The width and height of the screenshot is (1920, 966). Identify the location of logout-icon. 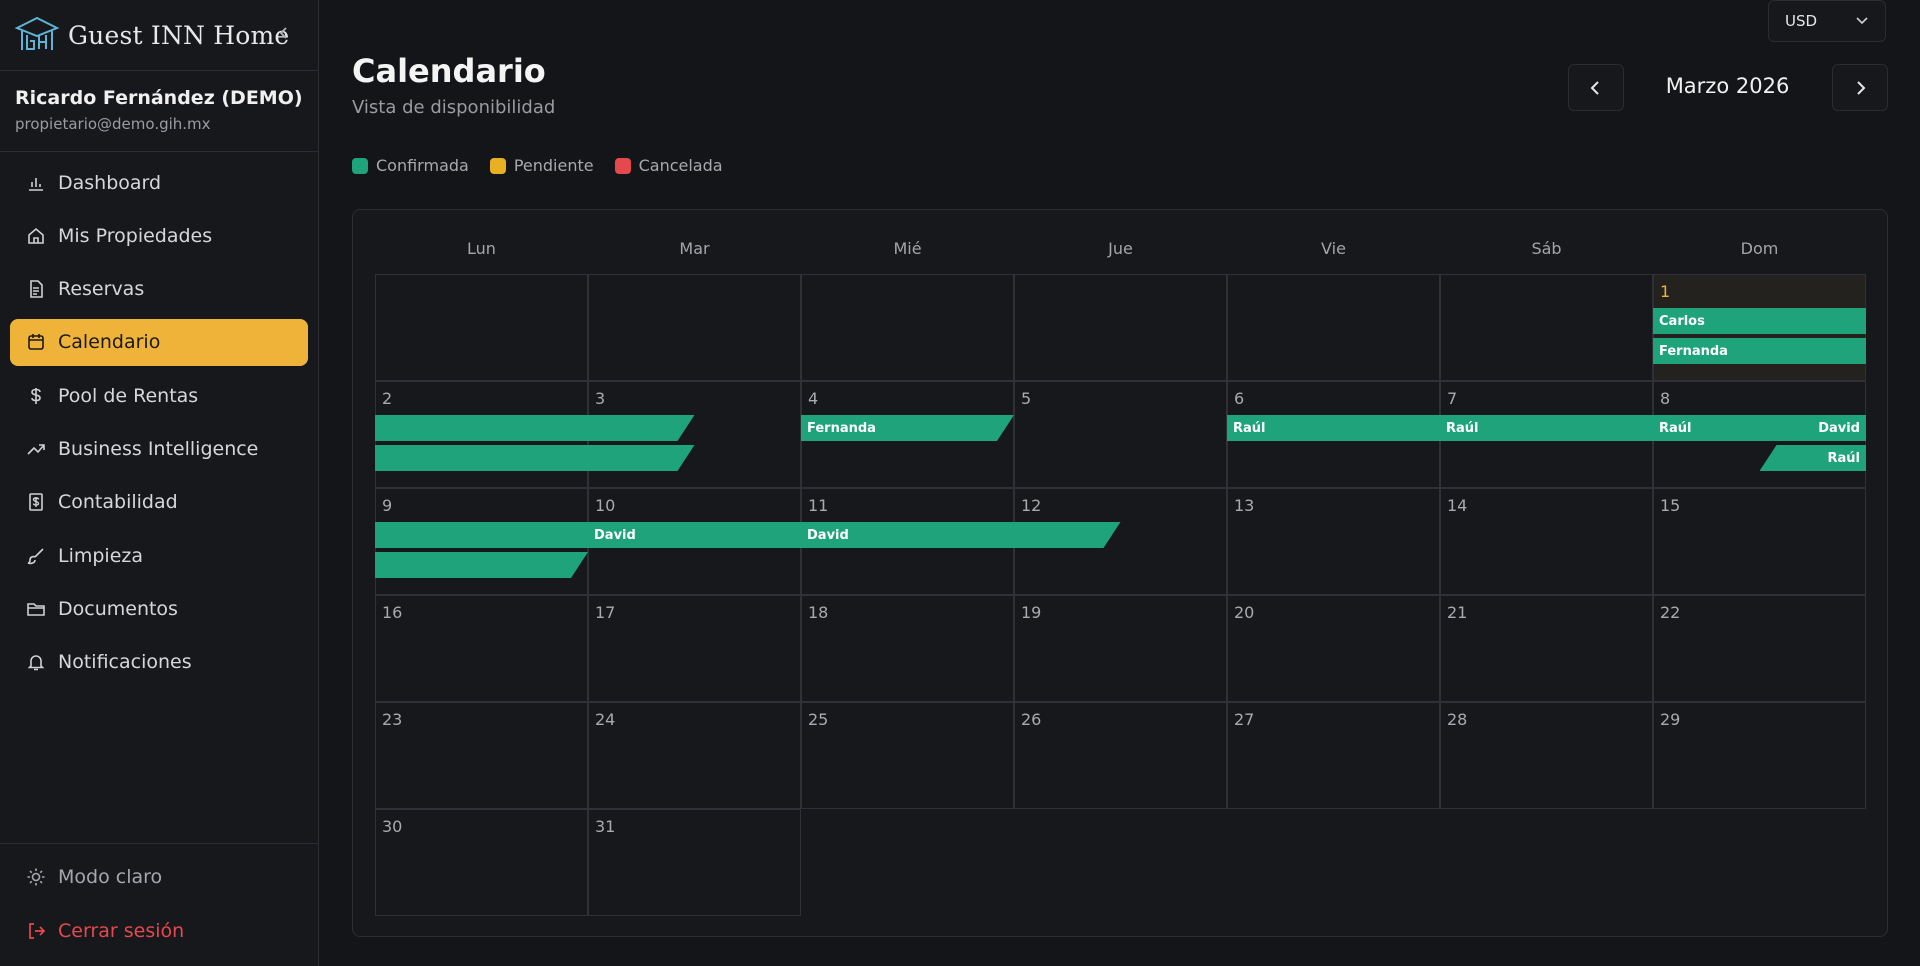
(37, 931).